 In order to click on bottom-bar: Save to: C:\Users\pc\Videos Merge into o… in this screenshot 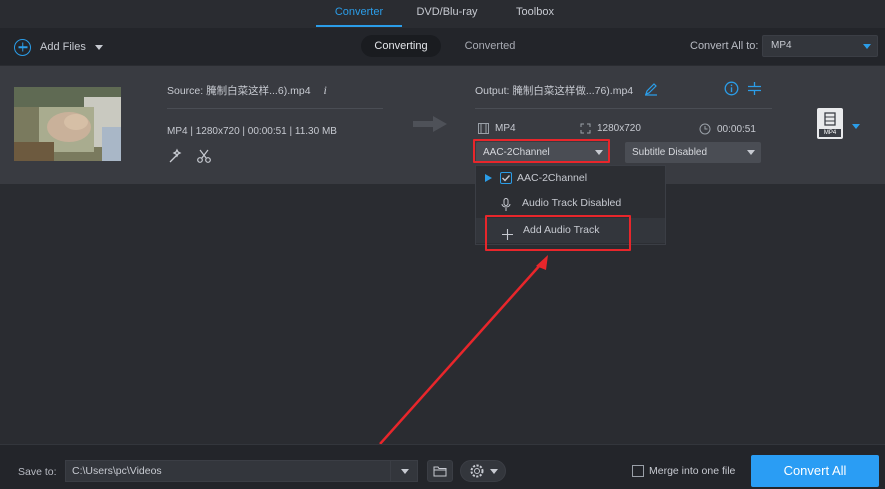, I will do `click(442, 466)`.